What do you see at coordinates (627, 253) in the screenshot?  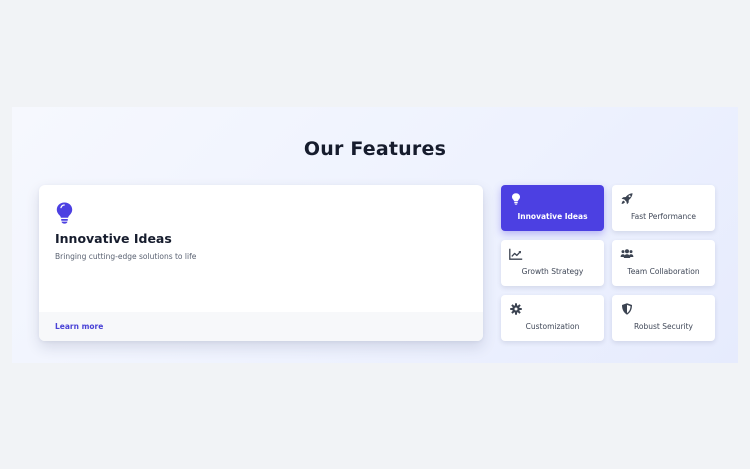 I see `users-icon` at bounding box center [627, 253].